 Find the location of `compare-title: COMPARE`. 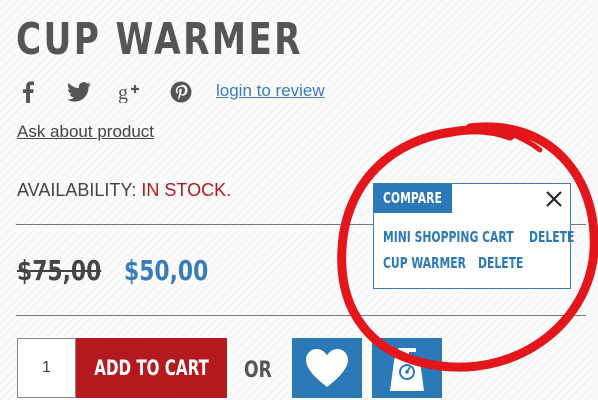

compare-title: COMPARE is located at coordinates (412, 198).